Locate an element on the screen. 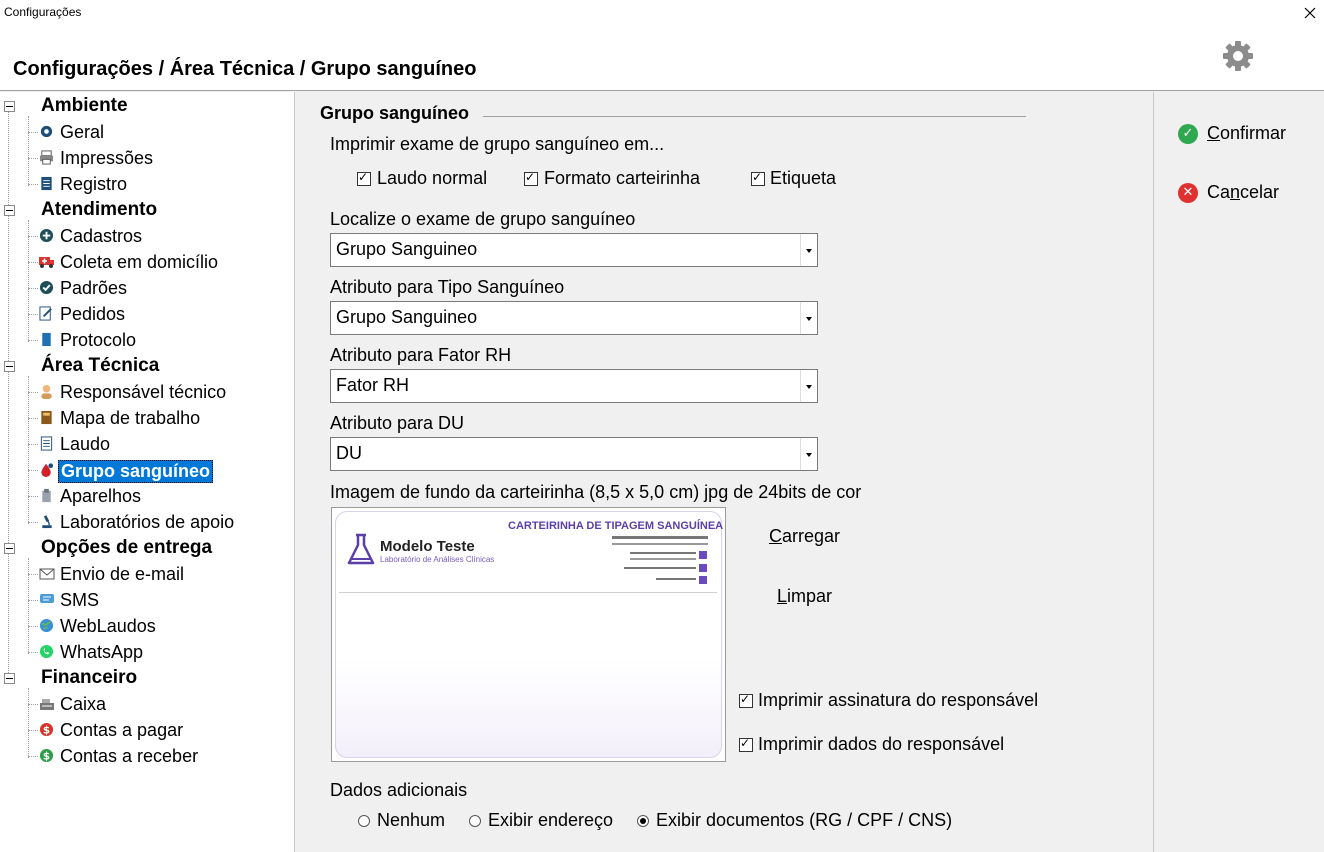  sidebar-item-registro: Registro is located at coordinates (93, 184).